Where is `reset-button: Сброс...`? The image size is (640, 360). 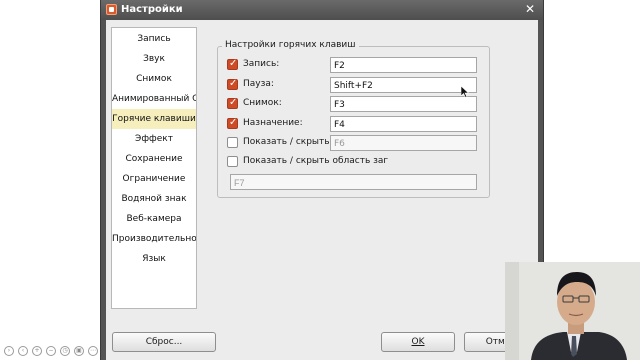
reset-button: Сброс... is located at coordinates (164, 342).